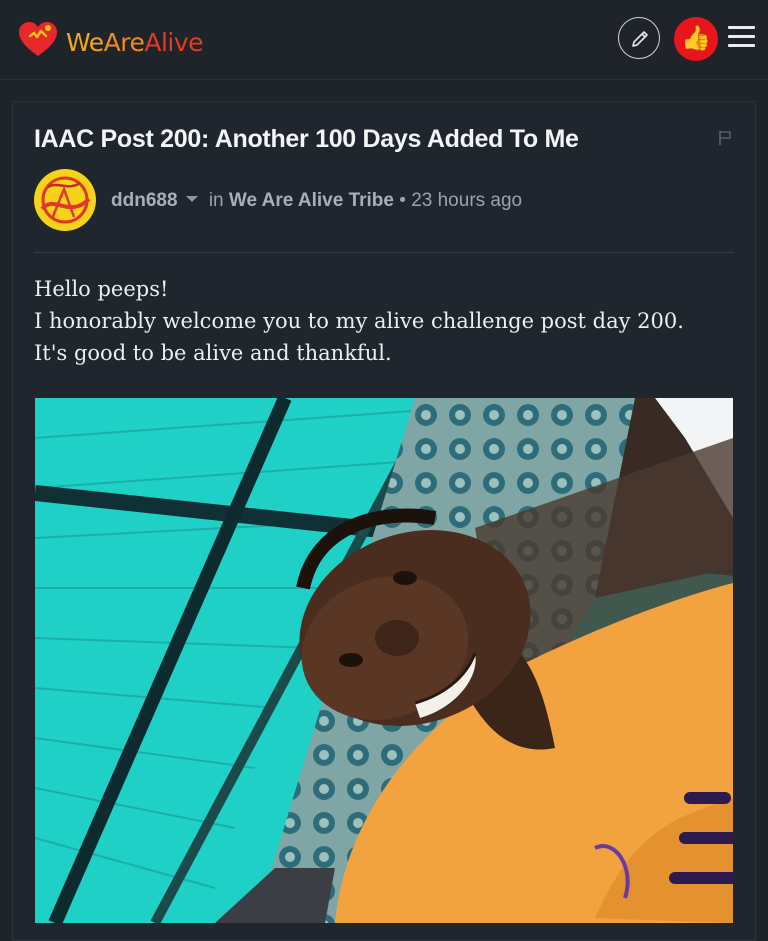  What do you see at coordinates (384, 252) in the screenshot?
I see `divider` at bounding box center [384, 252].